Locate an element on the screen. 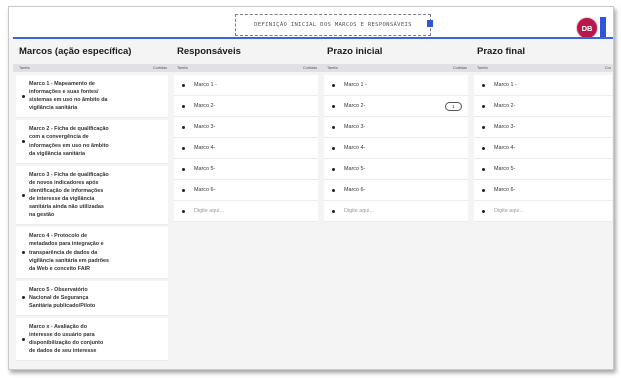  like-count-badge: 1 is located at coordinates (453, 106).